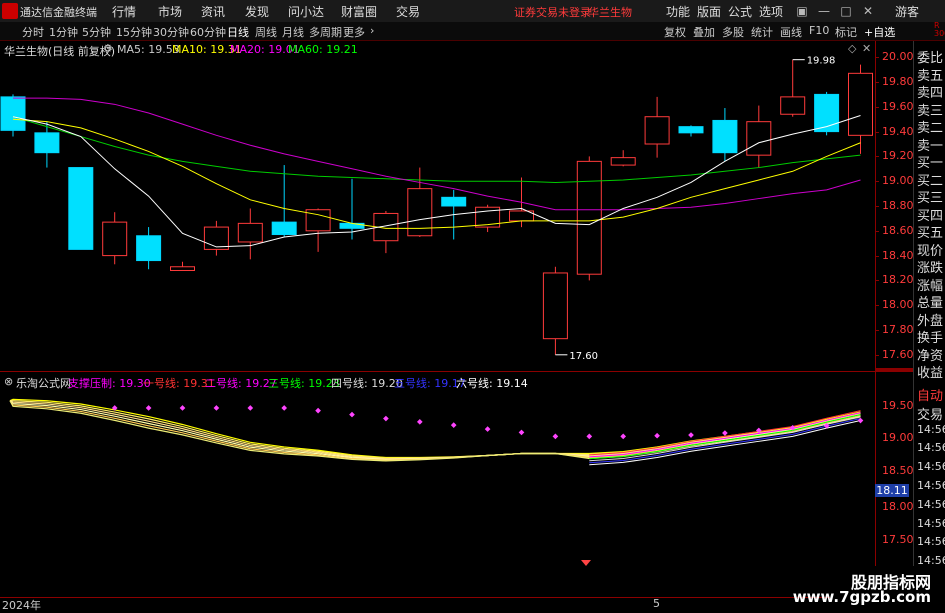  Describe the element at coordinates (930, 301) in the screenshot. I see `quote-label: 总量` at that location.